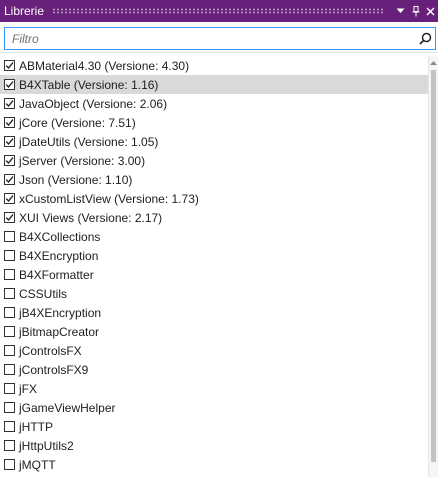 The width and height of the screenshot is (438, 477). What do you see at coordinates (214, 350) in the screenshot?
I see `library-item: jControlsFX` at bounding box center [214, 350].